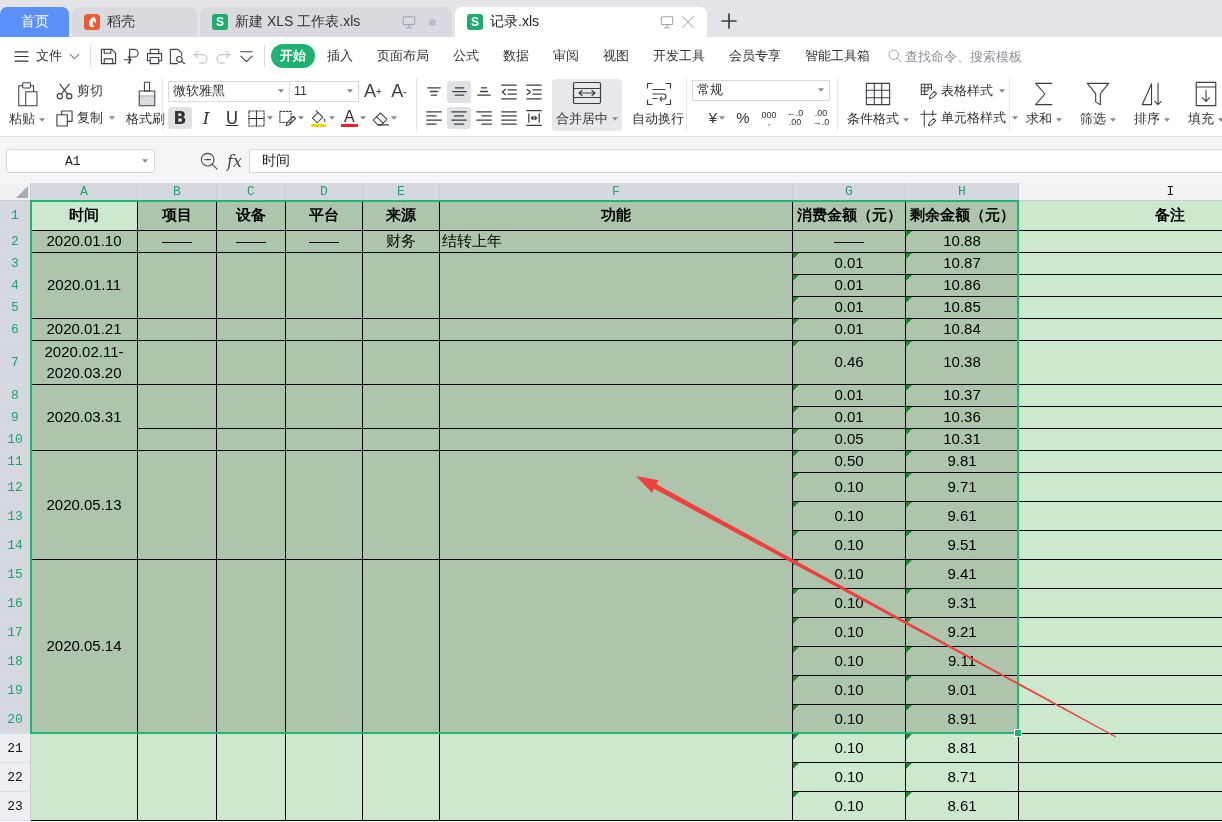 Image resolution: width=1222 pixels, height=822 pixels. Describe the element at coordinates (837, 56) in the screenshot. I see `ribbon-tab: 智能工具箱` at that location.